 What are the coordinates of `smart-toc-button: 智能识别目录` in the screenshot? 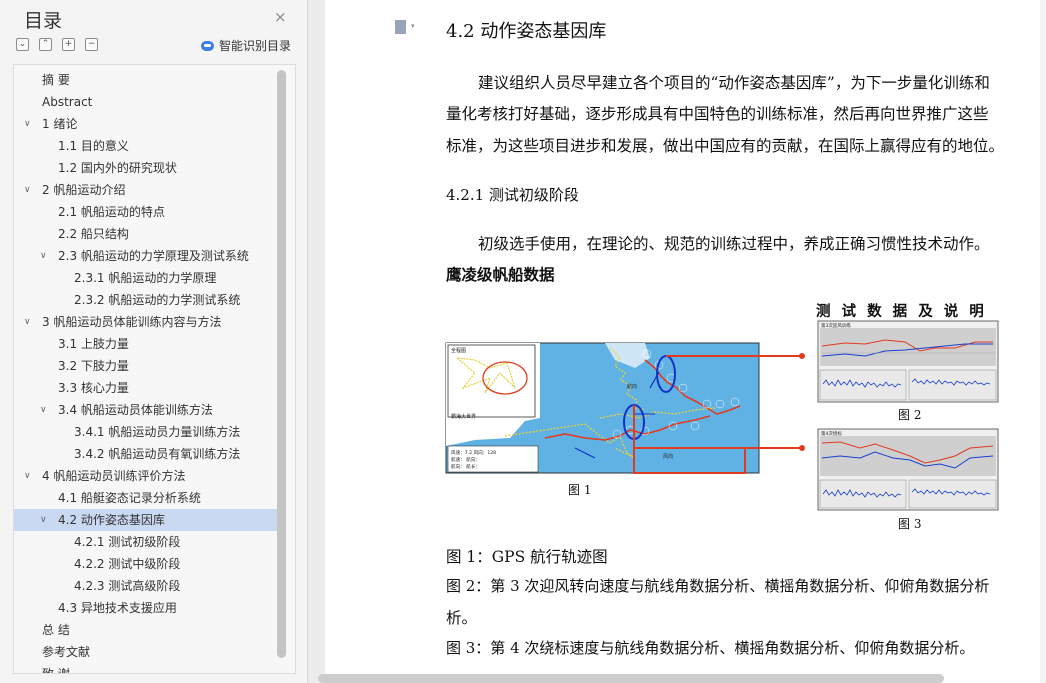 It's located at (246, 45).